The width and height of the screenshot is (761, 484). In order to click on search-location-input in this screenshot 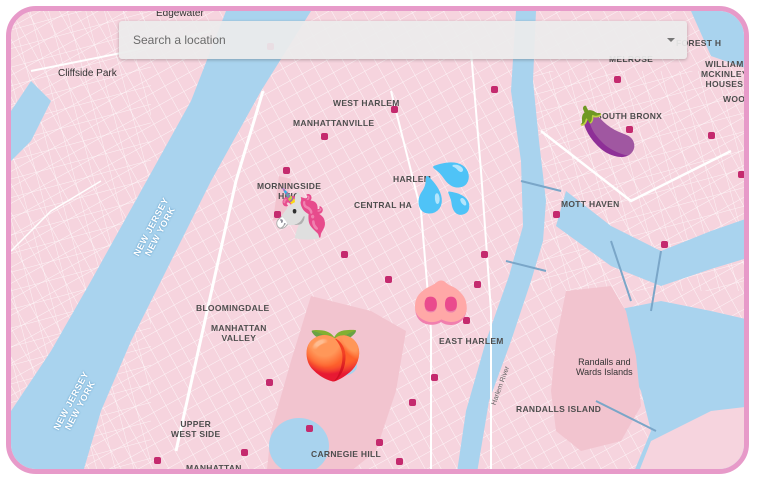, I will do `click(396, 40)`.